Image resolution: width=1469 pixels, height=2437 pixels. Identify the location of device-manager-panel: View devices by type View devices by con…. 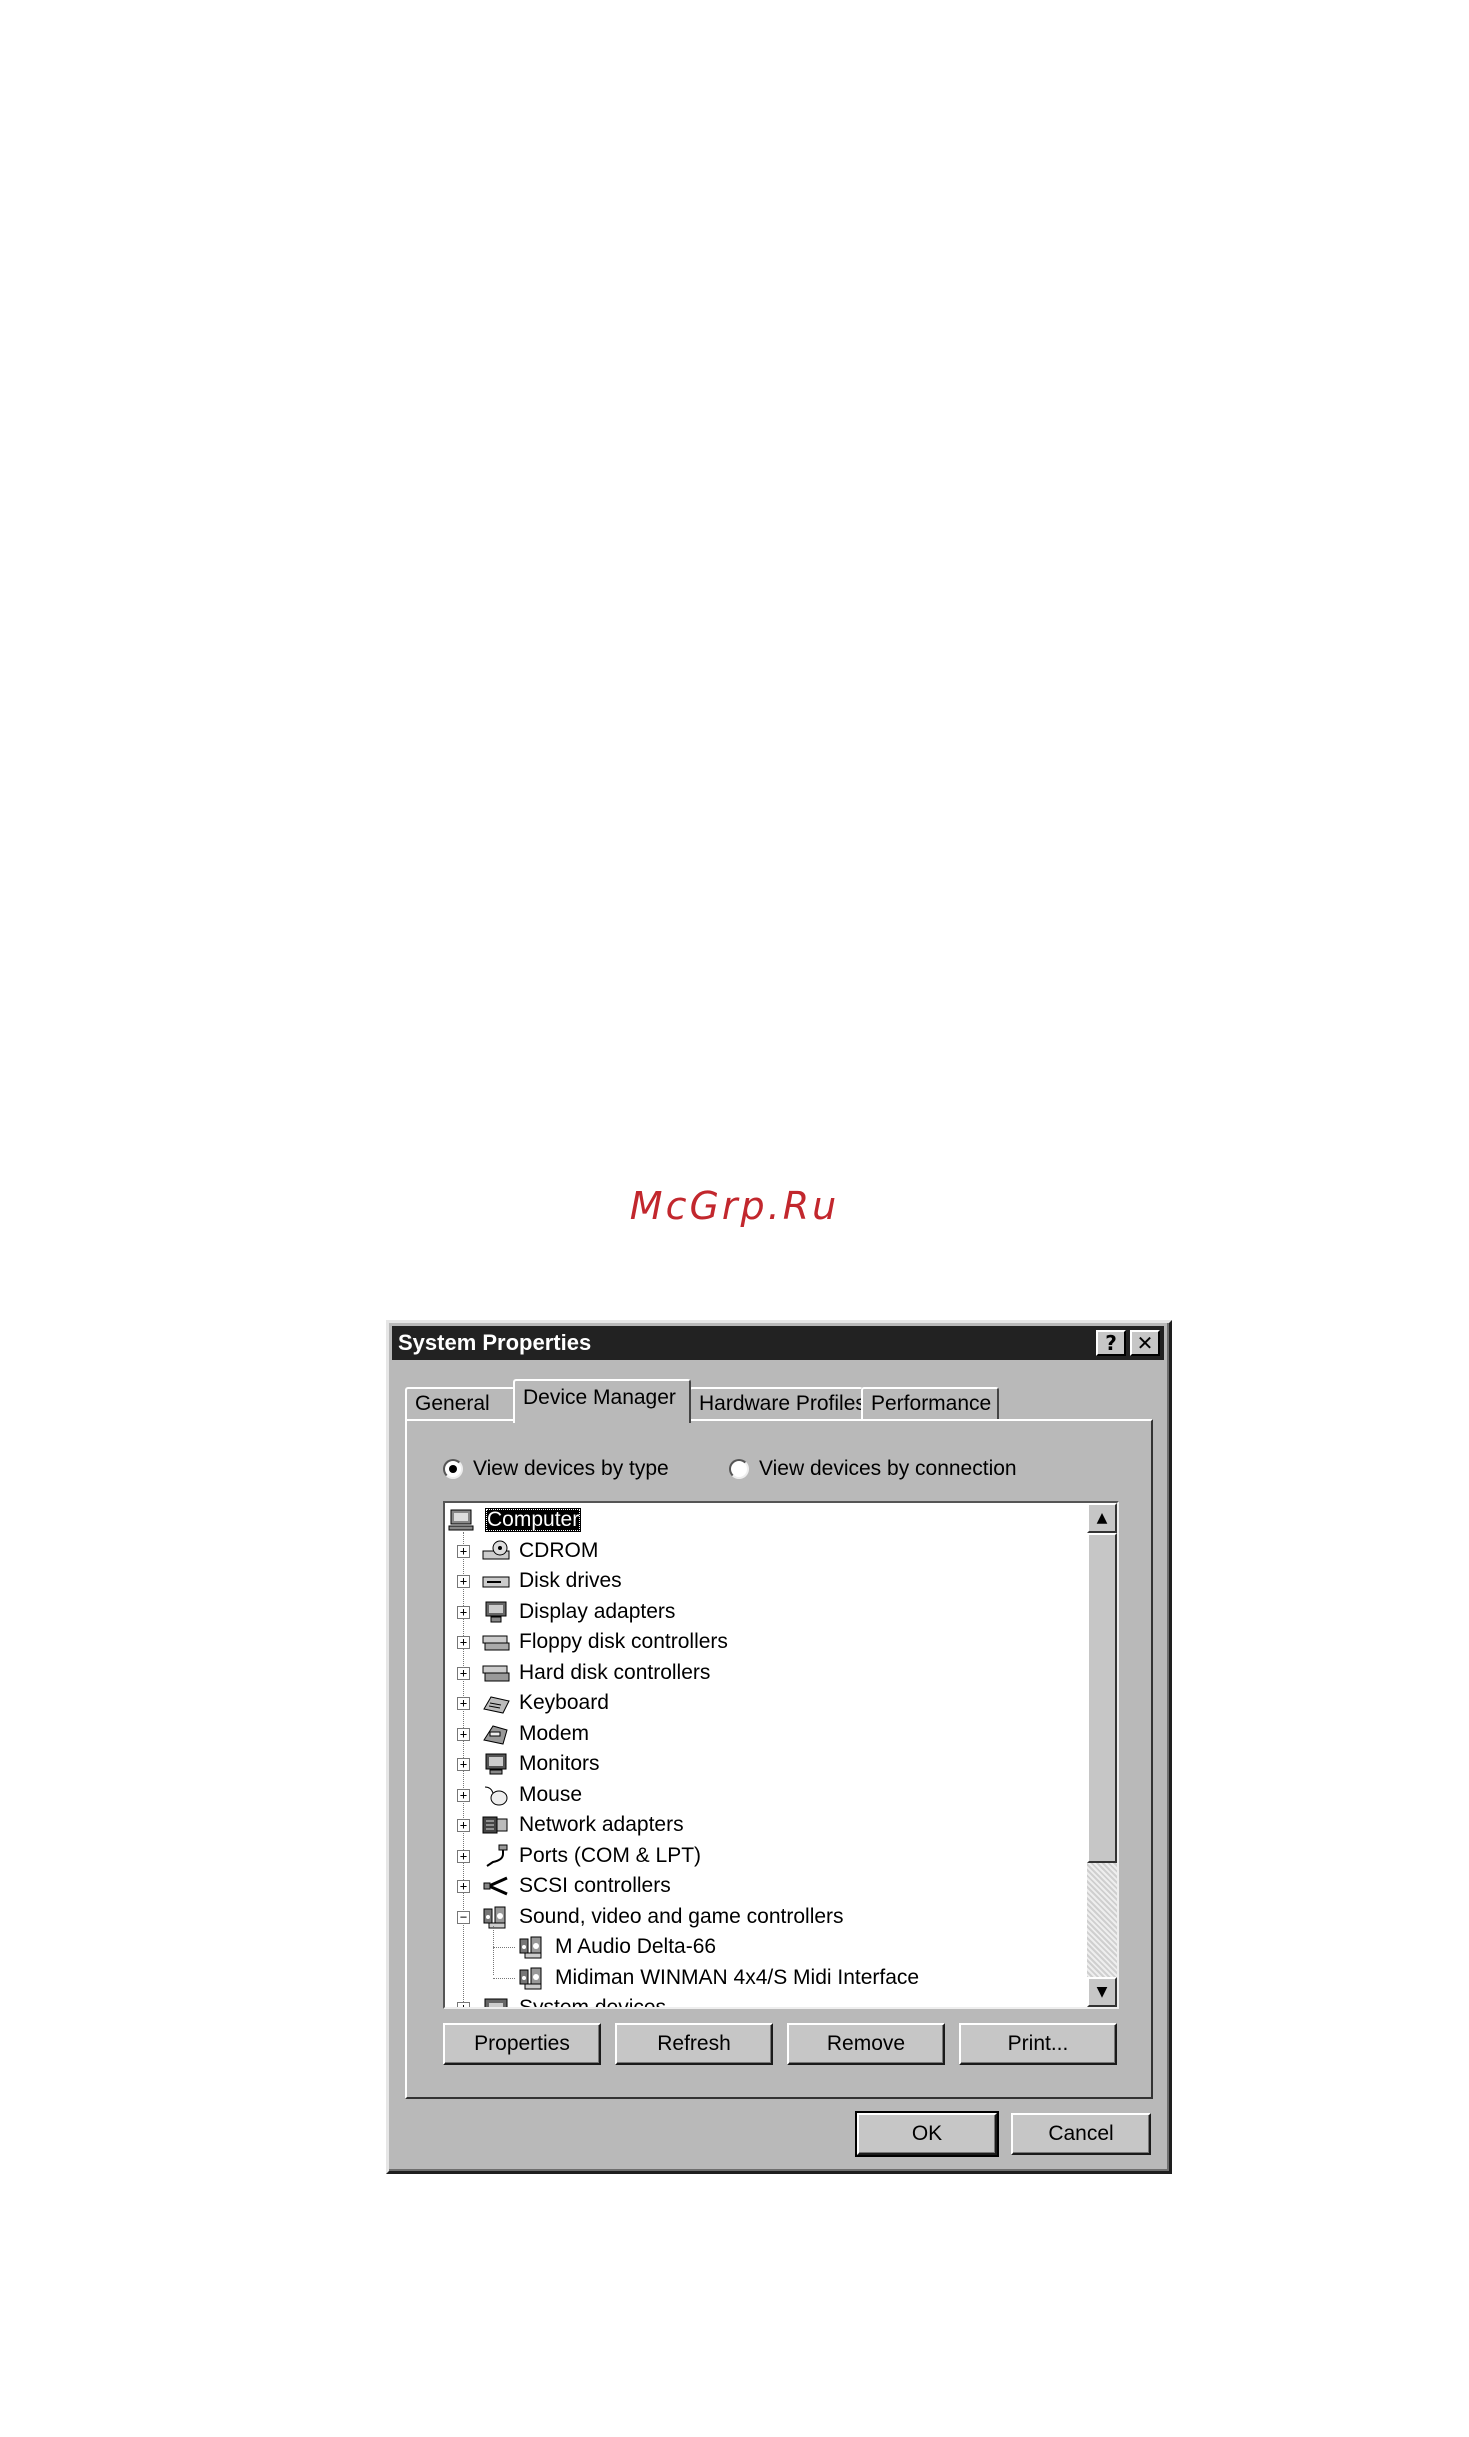
(779, 1759).